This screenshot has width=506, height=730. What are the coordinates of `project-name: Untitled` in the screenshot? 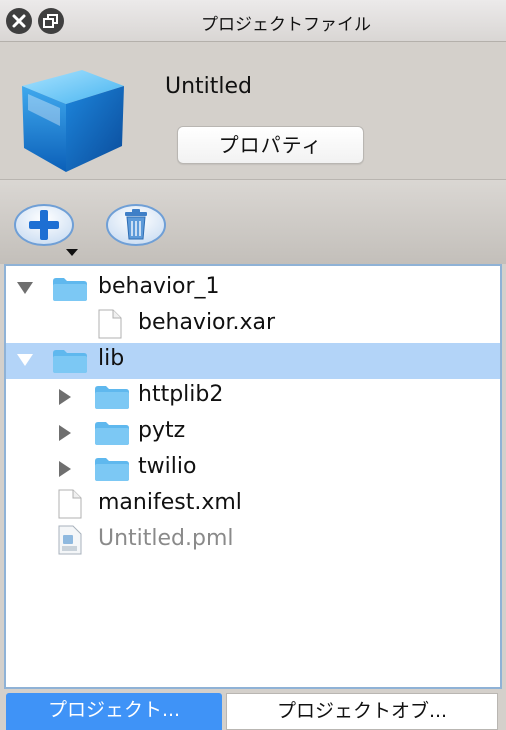 It's located at (209, 86).